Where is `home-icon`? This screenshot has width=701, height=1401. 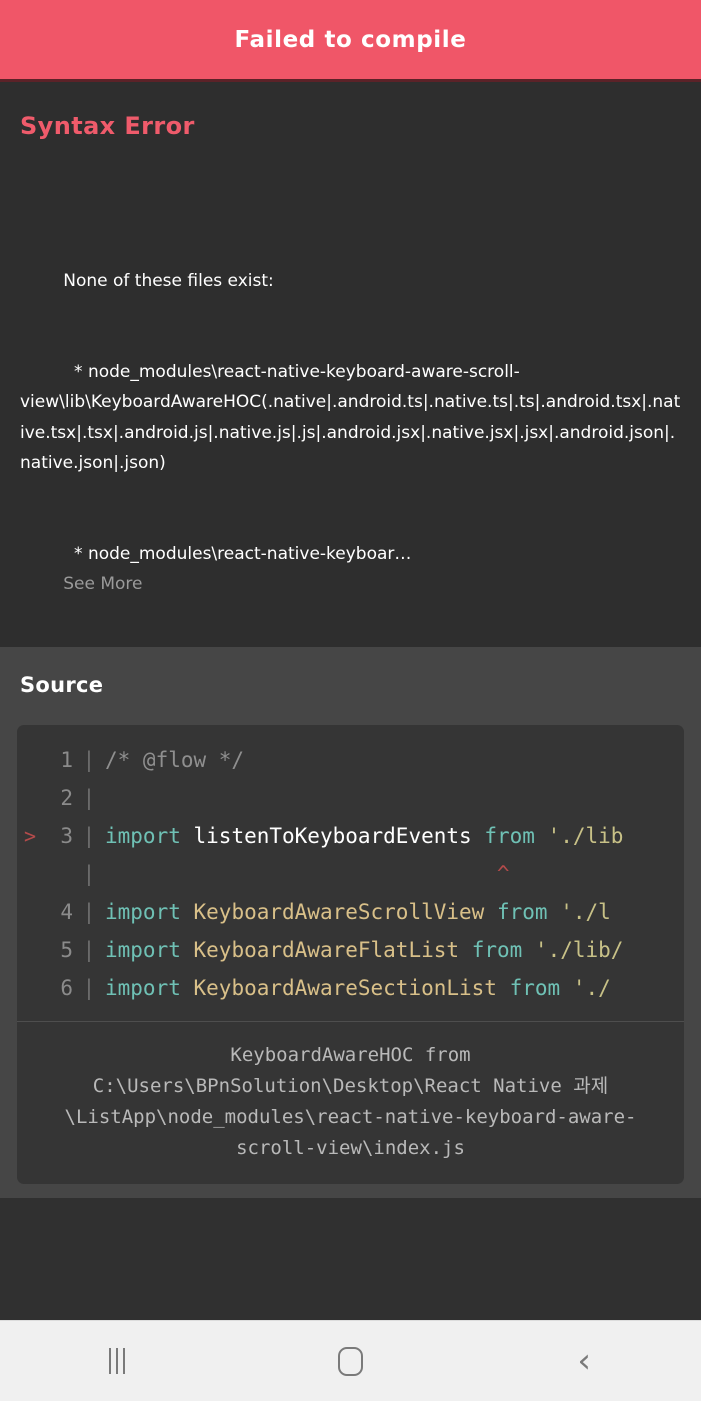 home-icon is located at coordinates (350, 1361).